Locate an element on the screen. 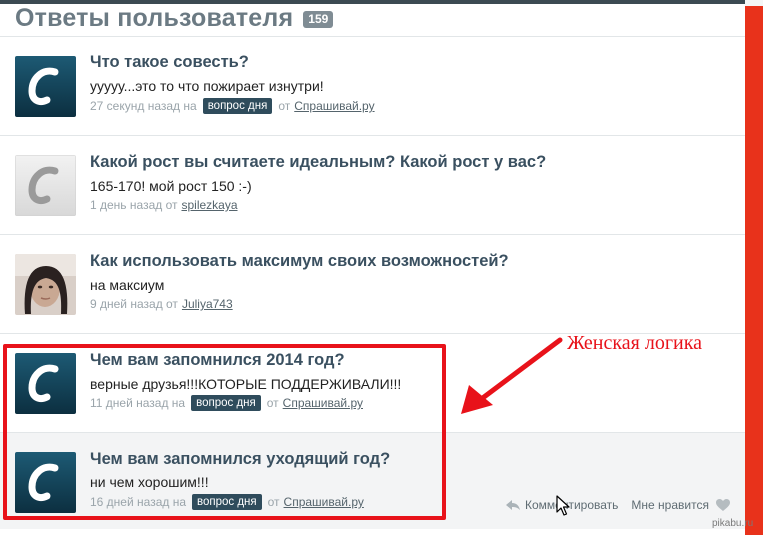 The image size is (763, 535). like-label: Мне нравится is located at coordinates (670, 505).